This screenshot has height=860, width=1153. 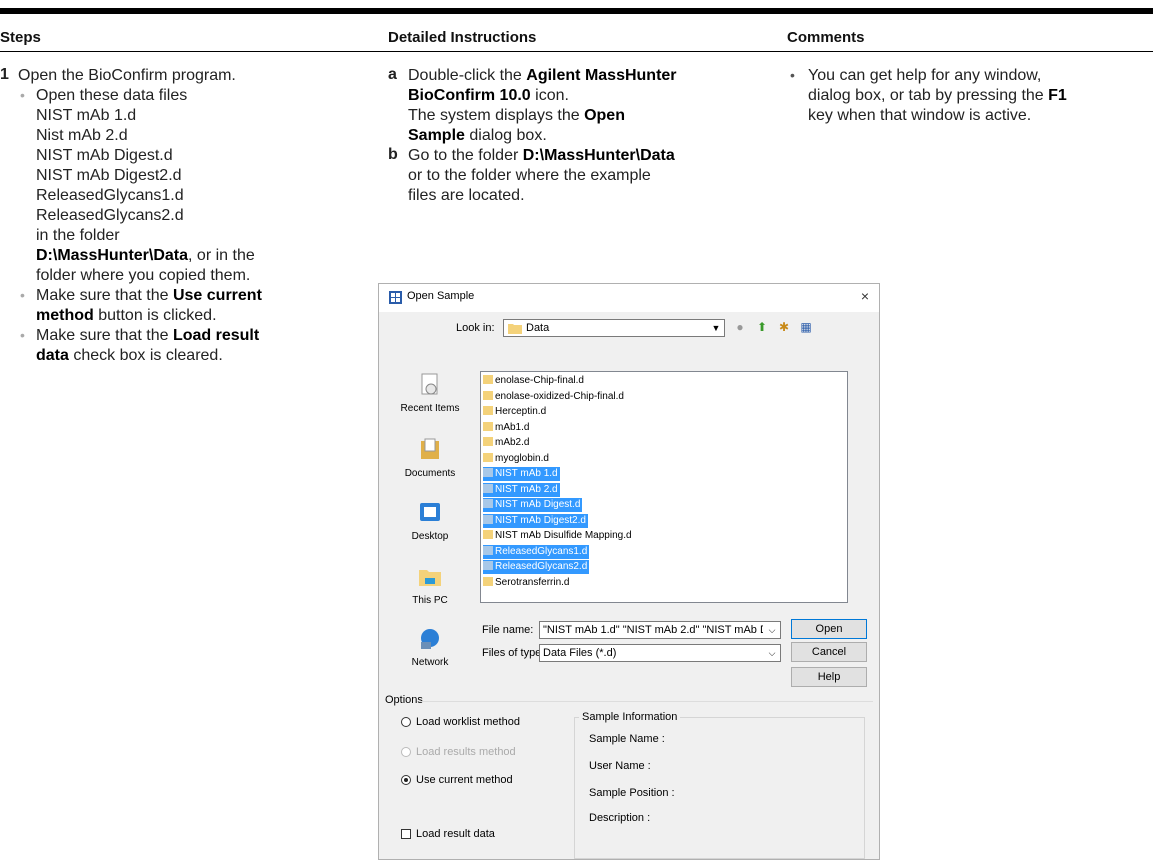 I want to click on file-list-item: ReleasedGlycans2.d, so click(x=536, y=567).